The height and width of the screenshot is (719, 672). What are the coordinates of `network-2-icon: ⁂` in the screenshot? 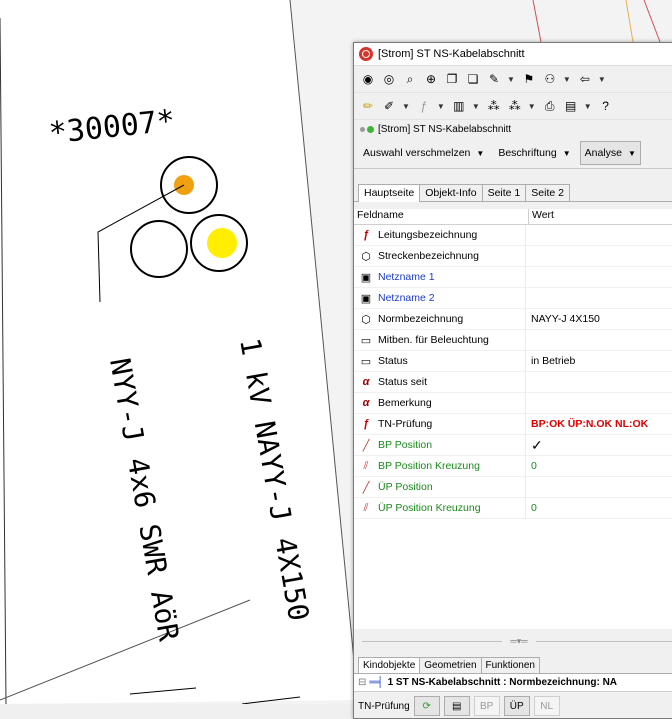 It's located at (515, 106).